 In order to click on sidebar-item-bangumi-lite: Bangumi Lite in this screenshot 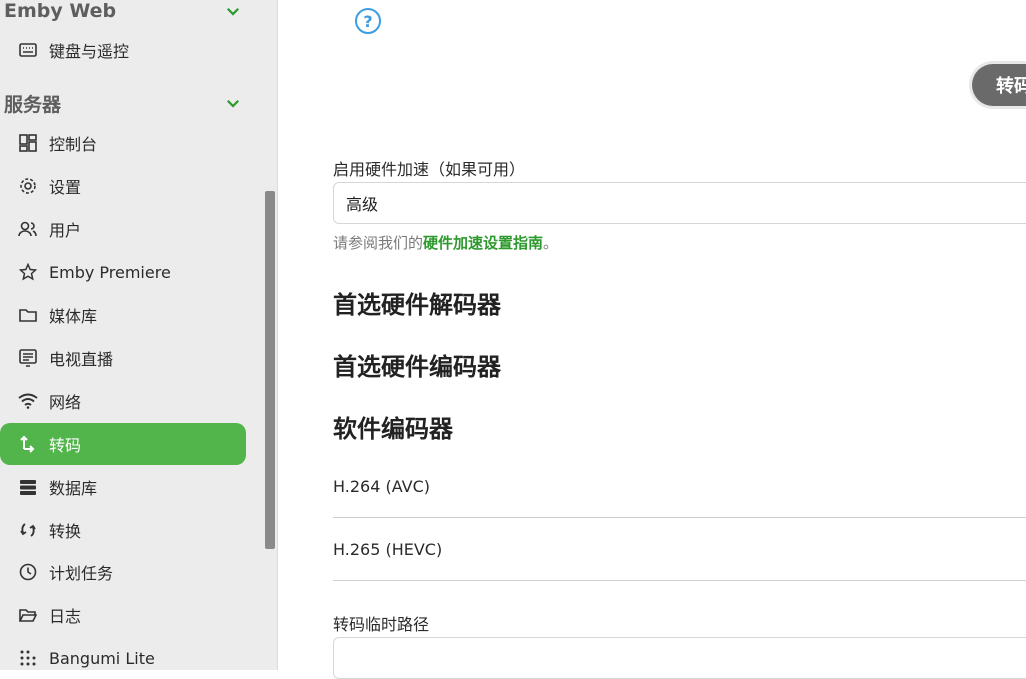, I will do `click(123, 658)`.